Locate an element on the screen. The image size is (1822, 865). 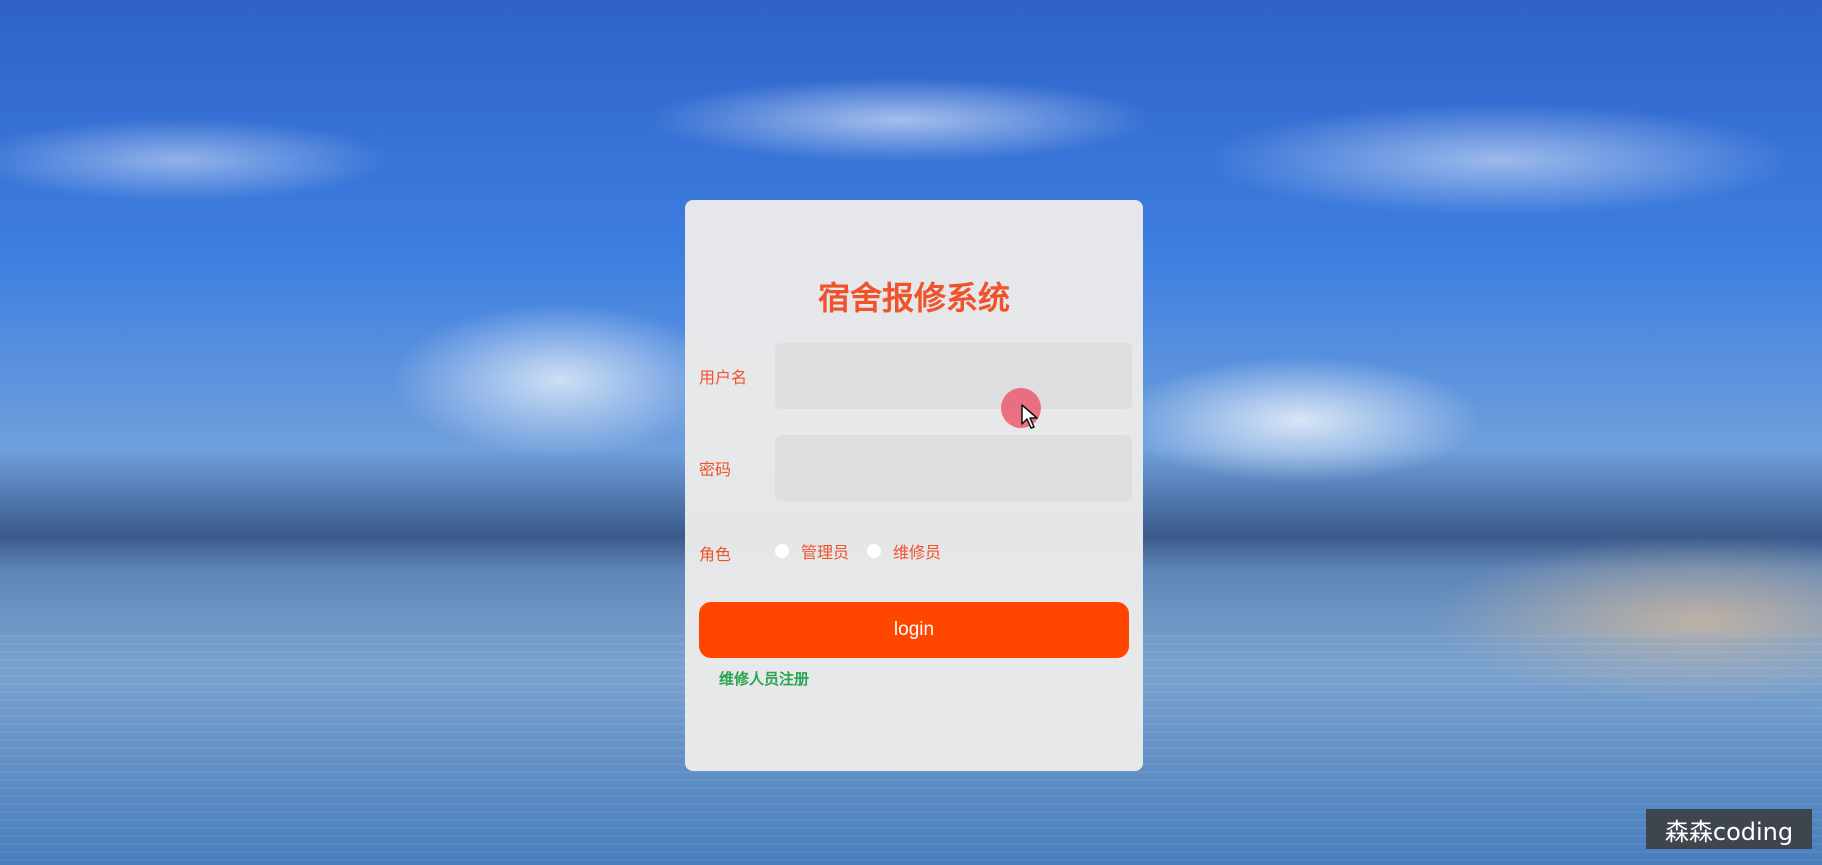
register-link: 维修人员注册 is located at coordinates (764, 678).